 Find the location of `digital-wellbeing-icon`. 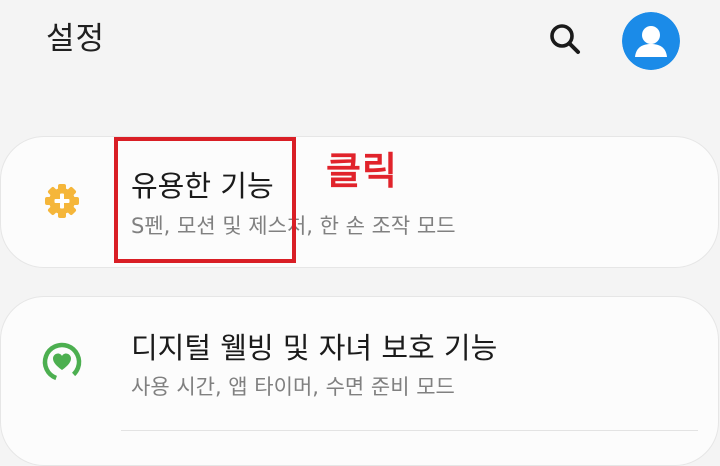

digital-wellbeing-icon is located at coordinates (62, 362).